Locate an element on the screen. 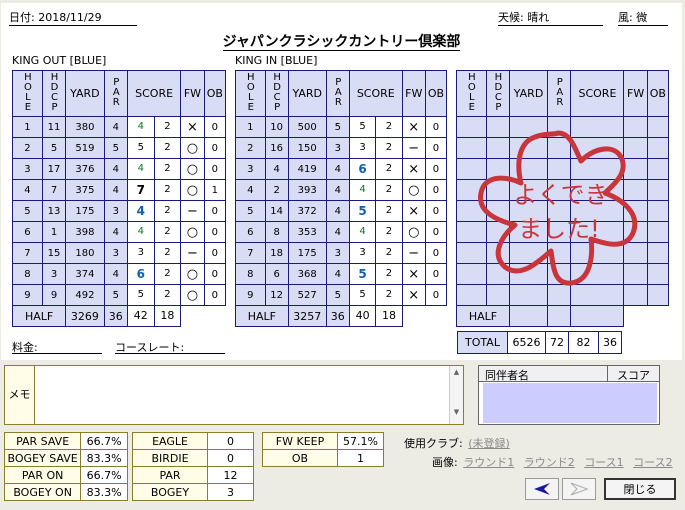  table-row: 8 3 374 4 6 2 ○ 0 is located at coordinates (119, 274).